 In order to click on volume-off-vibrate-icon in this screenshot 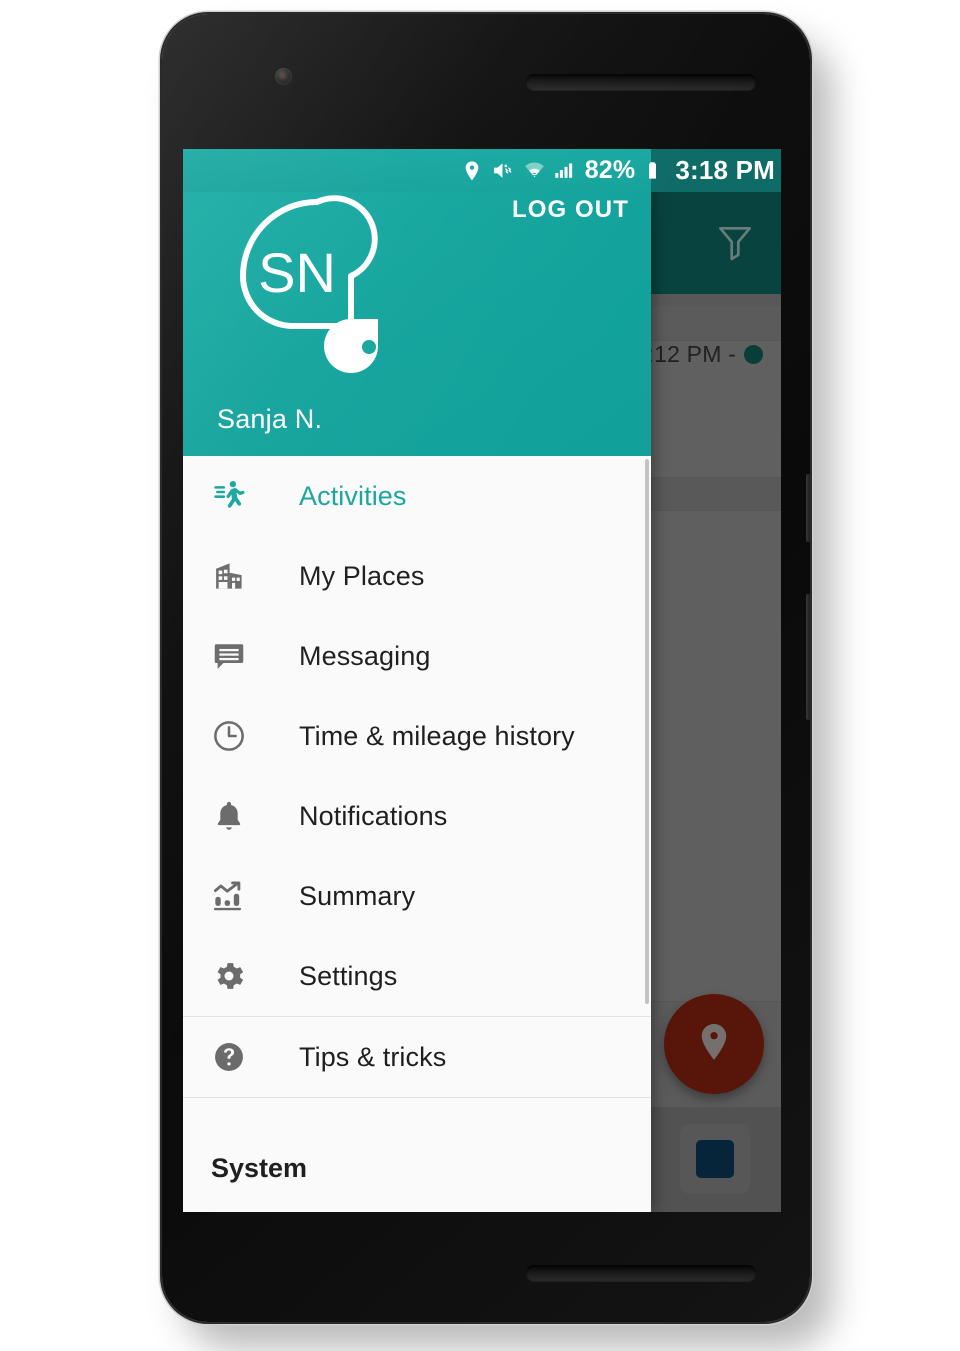, I will do `click(503, 170)`.